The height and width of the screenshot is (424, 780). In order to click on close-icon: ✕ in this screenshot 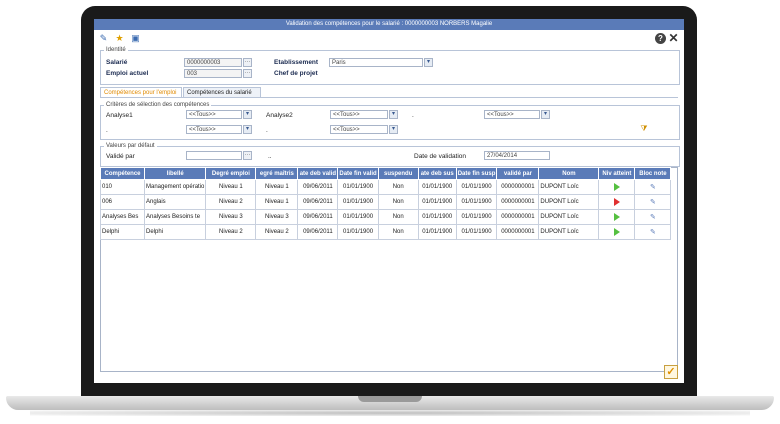, I will do `click(673, 38)`.